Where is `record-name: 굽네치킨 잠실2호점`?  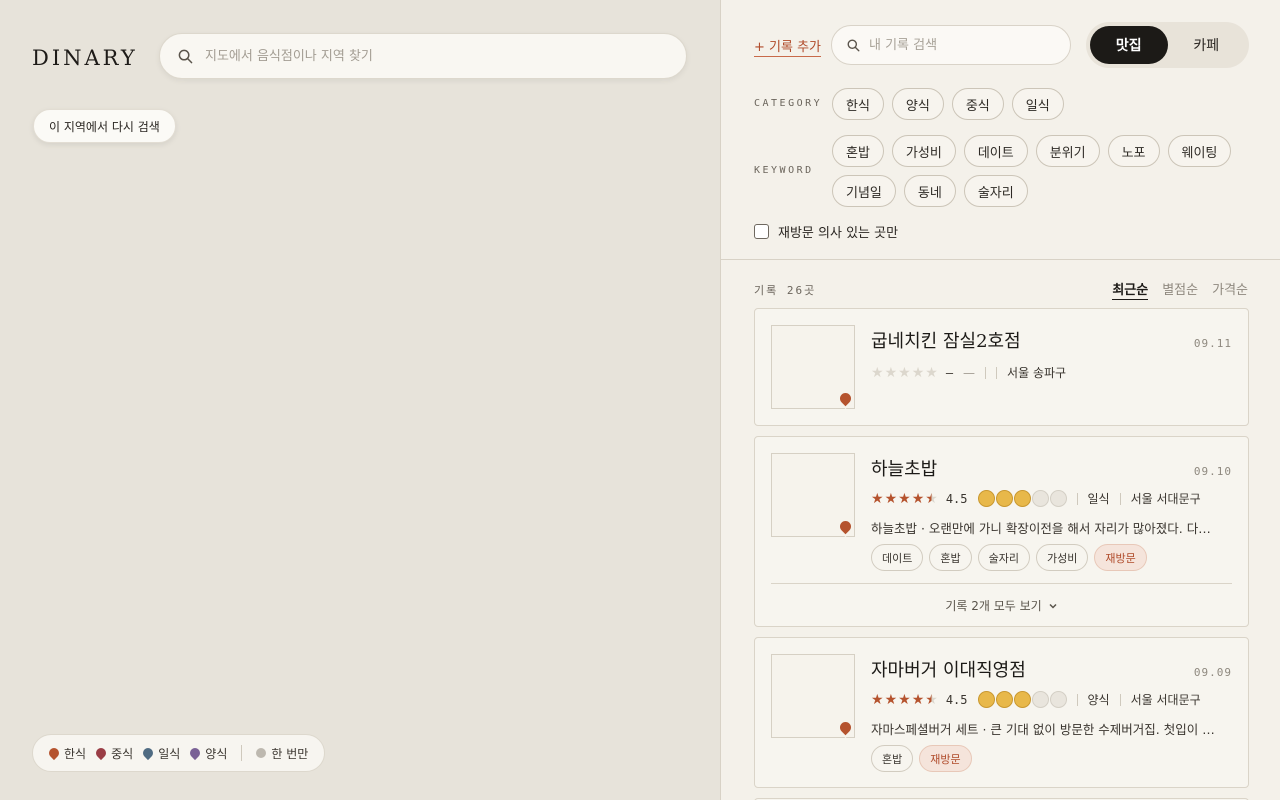 record-name: 굽네치킨 잠실2호점 is located at coordinates (946, 341).